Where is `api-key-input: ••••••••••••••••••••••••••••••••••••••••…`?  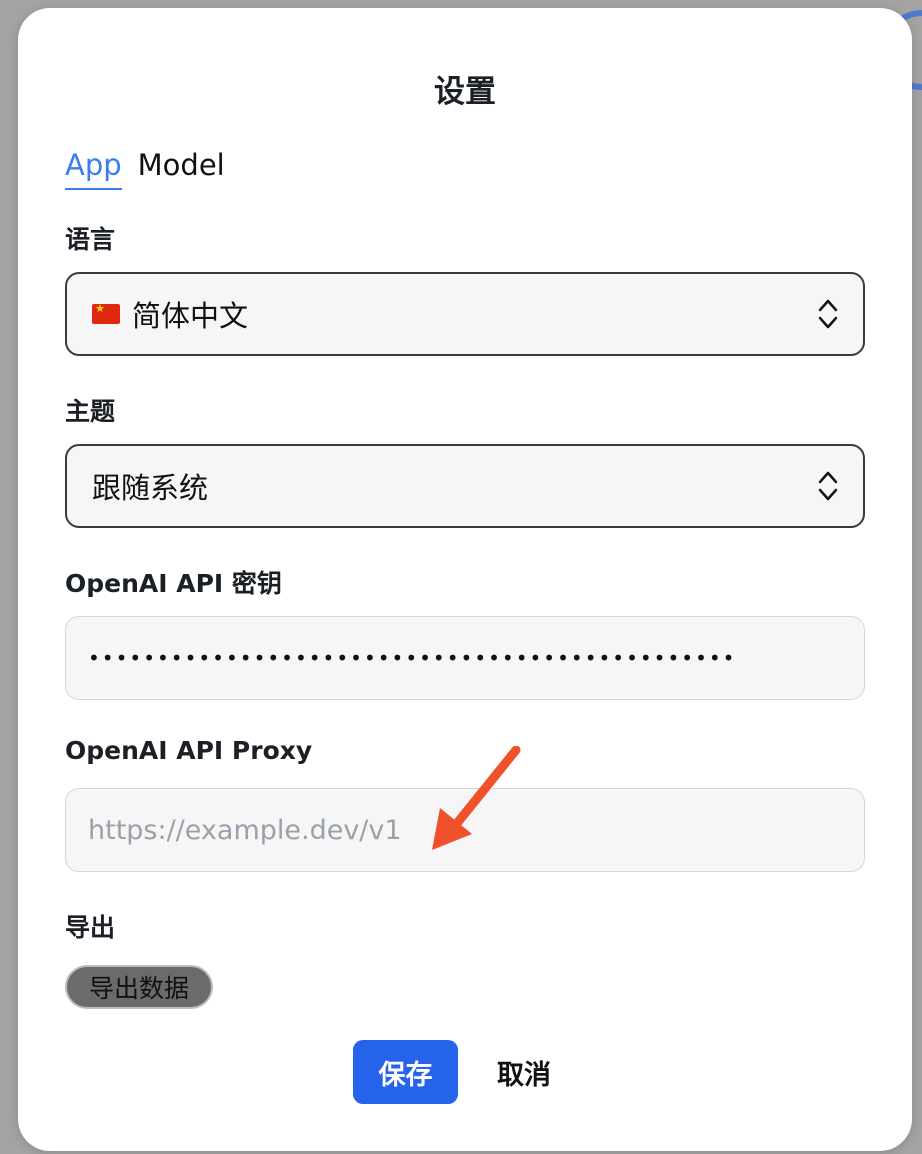 api-key-input: ••••••••••••••••••••••••••••••••••••••••… is located at coordinates (465, 658).